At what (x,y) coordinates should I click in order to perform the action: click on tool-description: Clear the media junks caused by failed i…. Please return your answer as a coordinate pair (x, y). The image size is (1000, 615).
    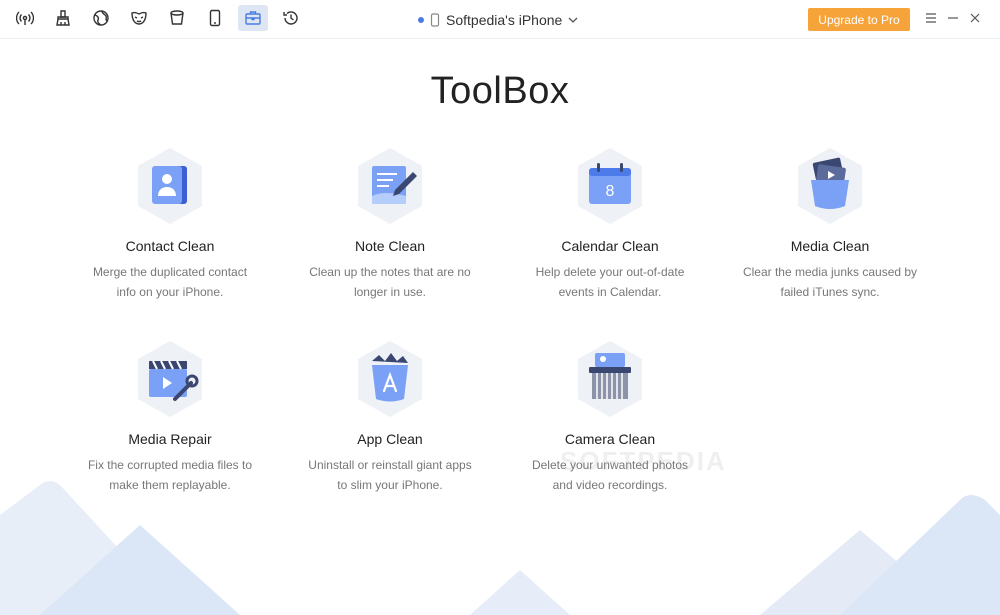
    Looking at the image, I should click on (830, 282).